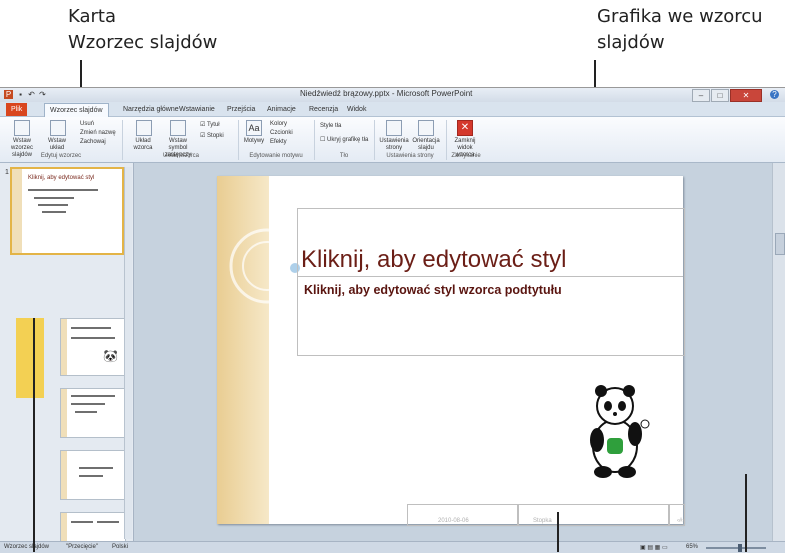 The image size is (785, 553). Describe the element at coordinates (453, 521) in the screenshot. I see `footer-date-text: 2010-08-06` at that location.